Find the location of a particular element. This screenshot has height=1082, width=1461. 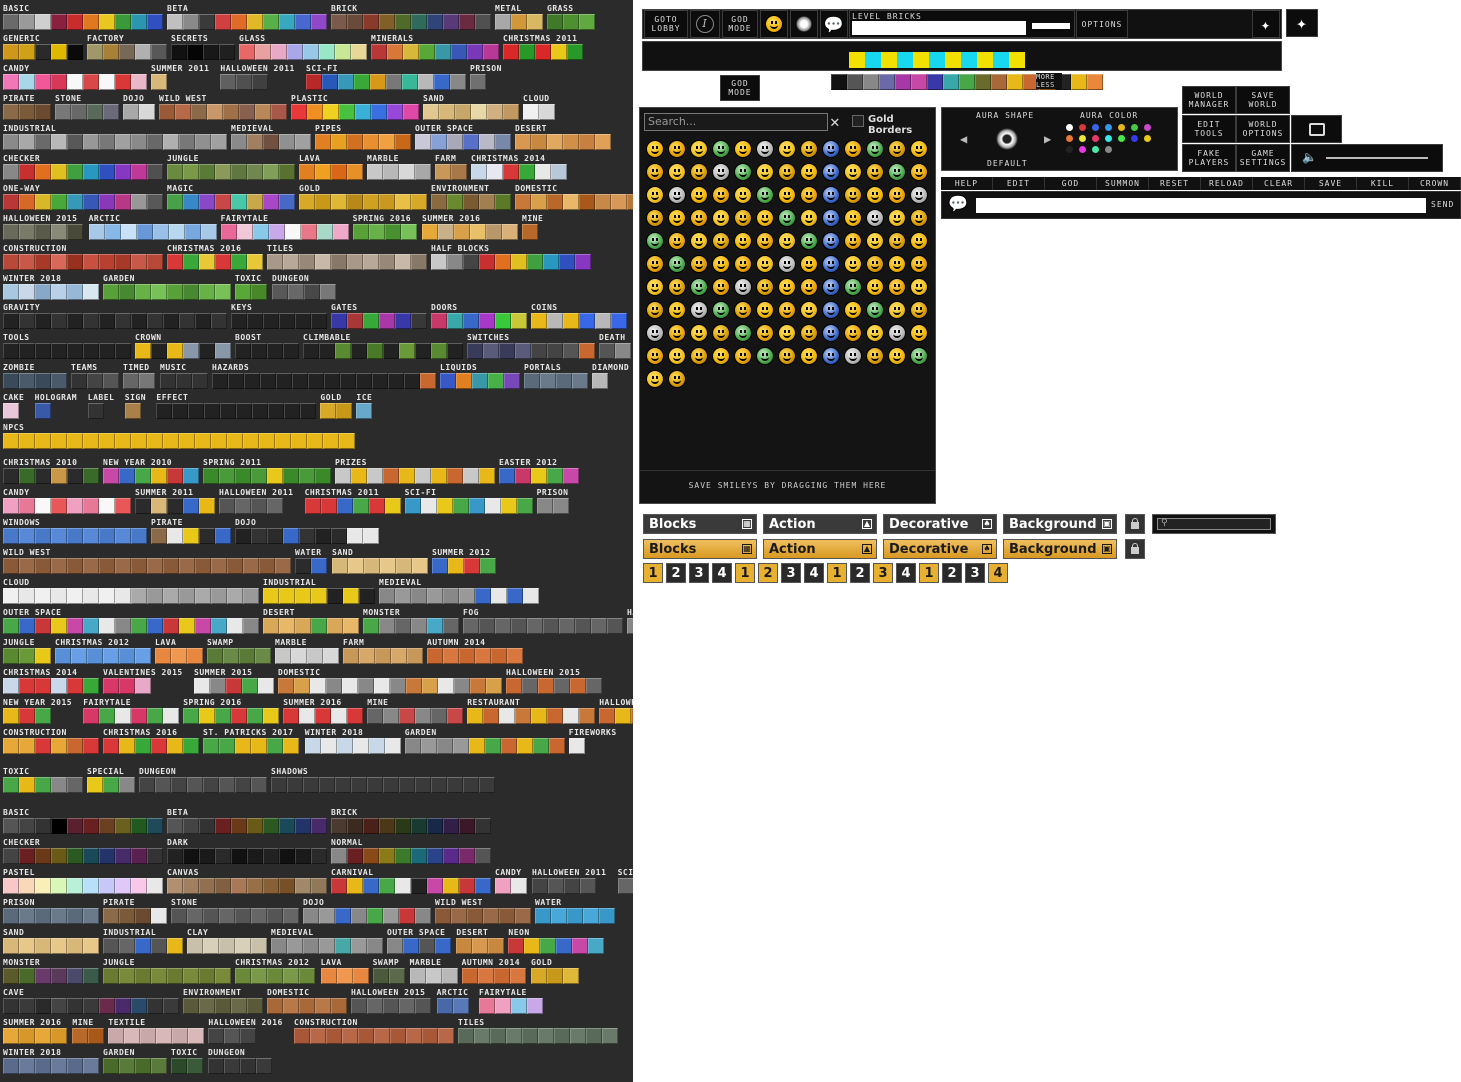

command-help: Help is located at coordinates (967, 183).